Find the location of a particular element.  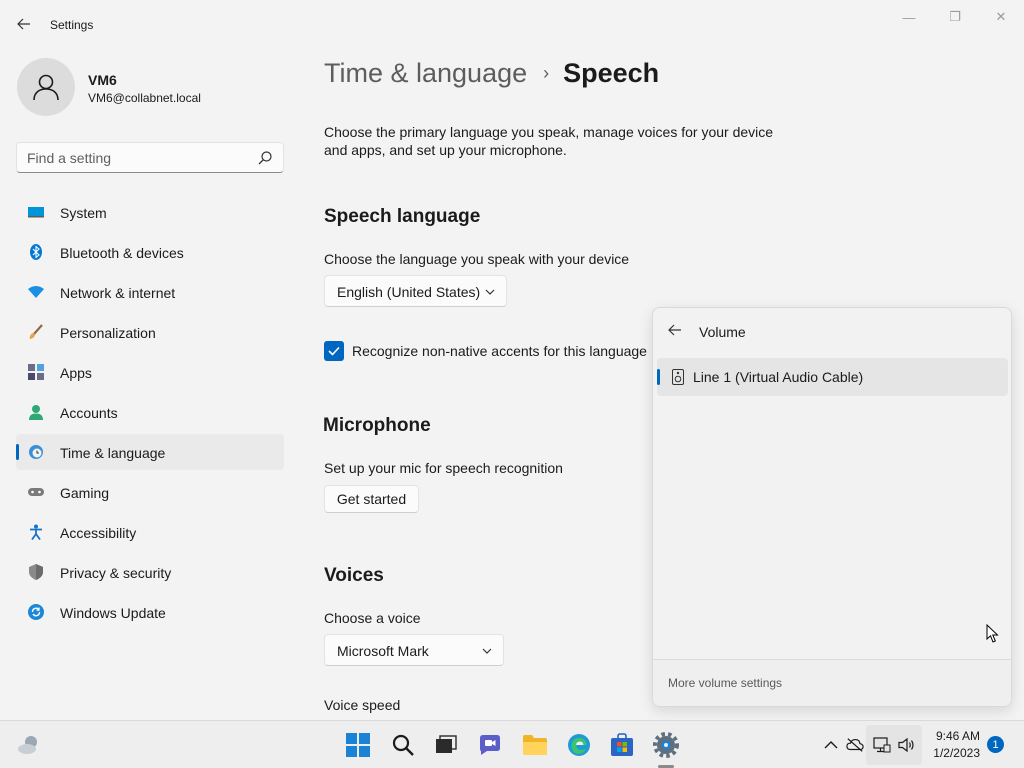

voice-dropdown: Microsoft Mark is located at coordinates (414, 650).